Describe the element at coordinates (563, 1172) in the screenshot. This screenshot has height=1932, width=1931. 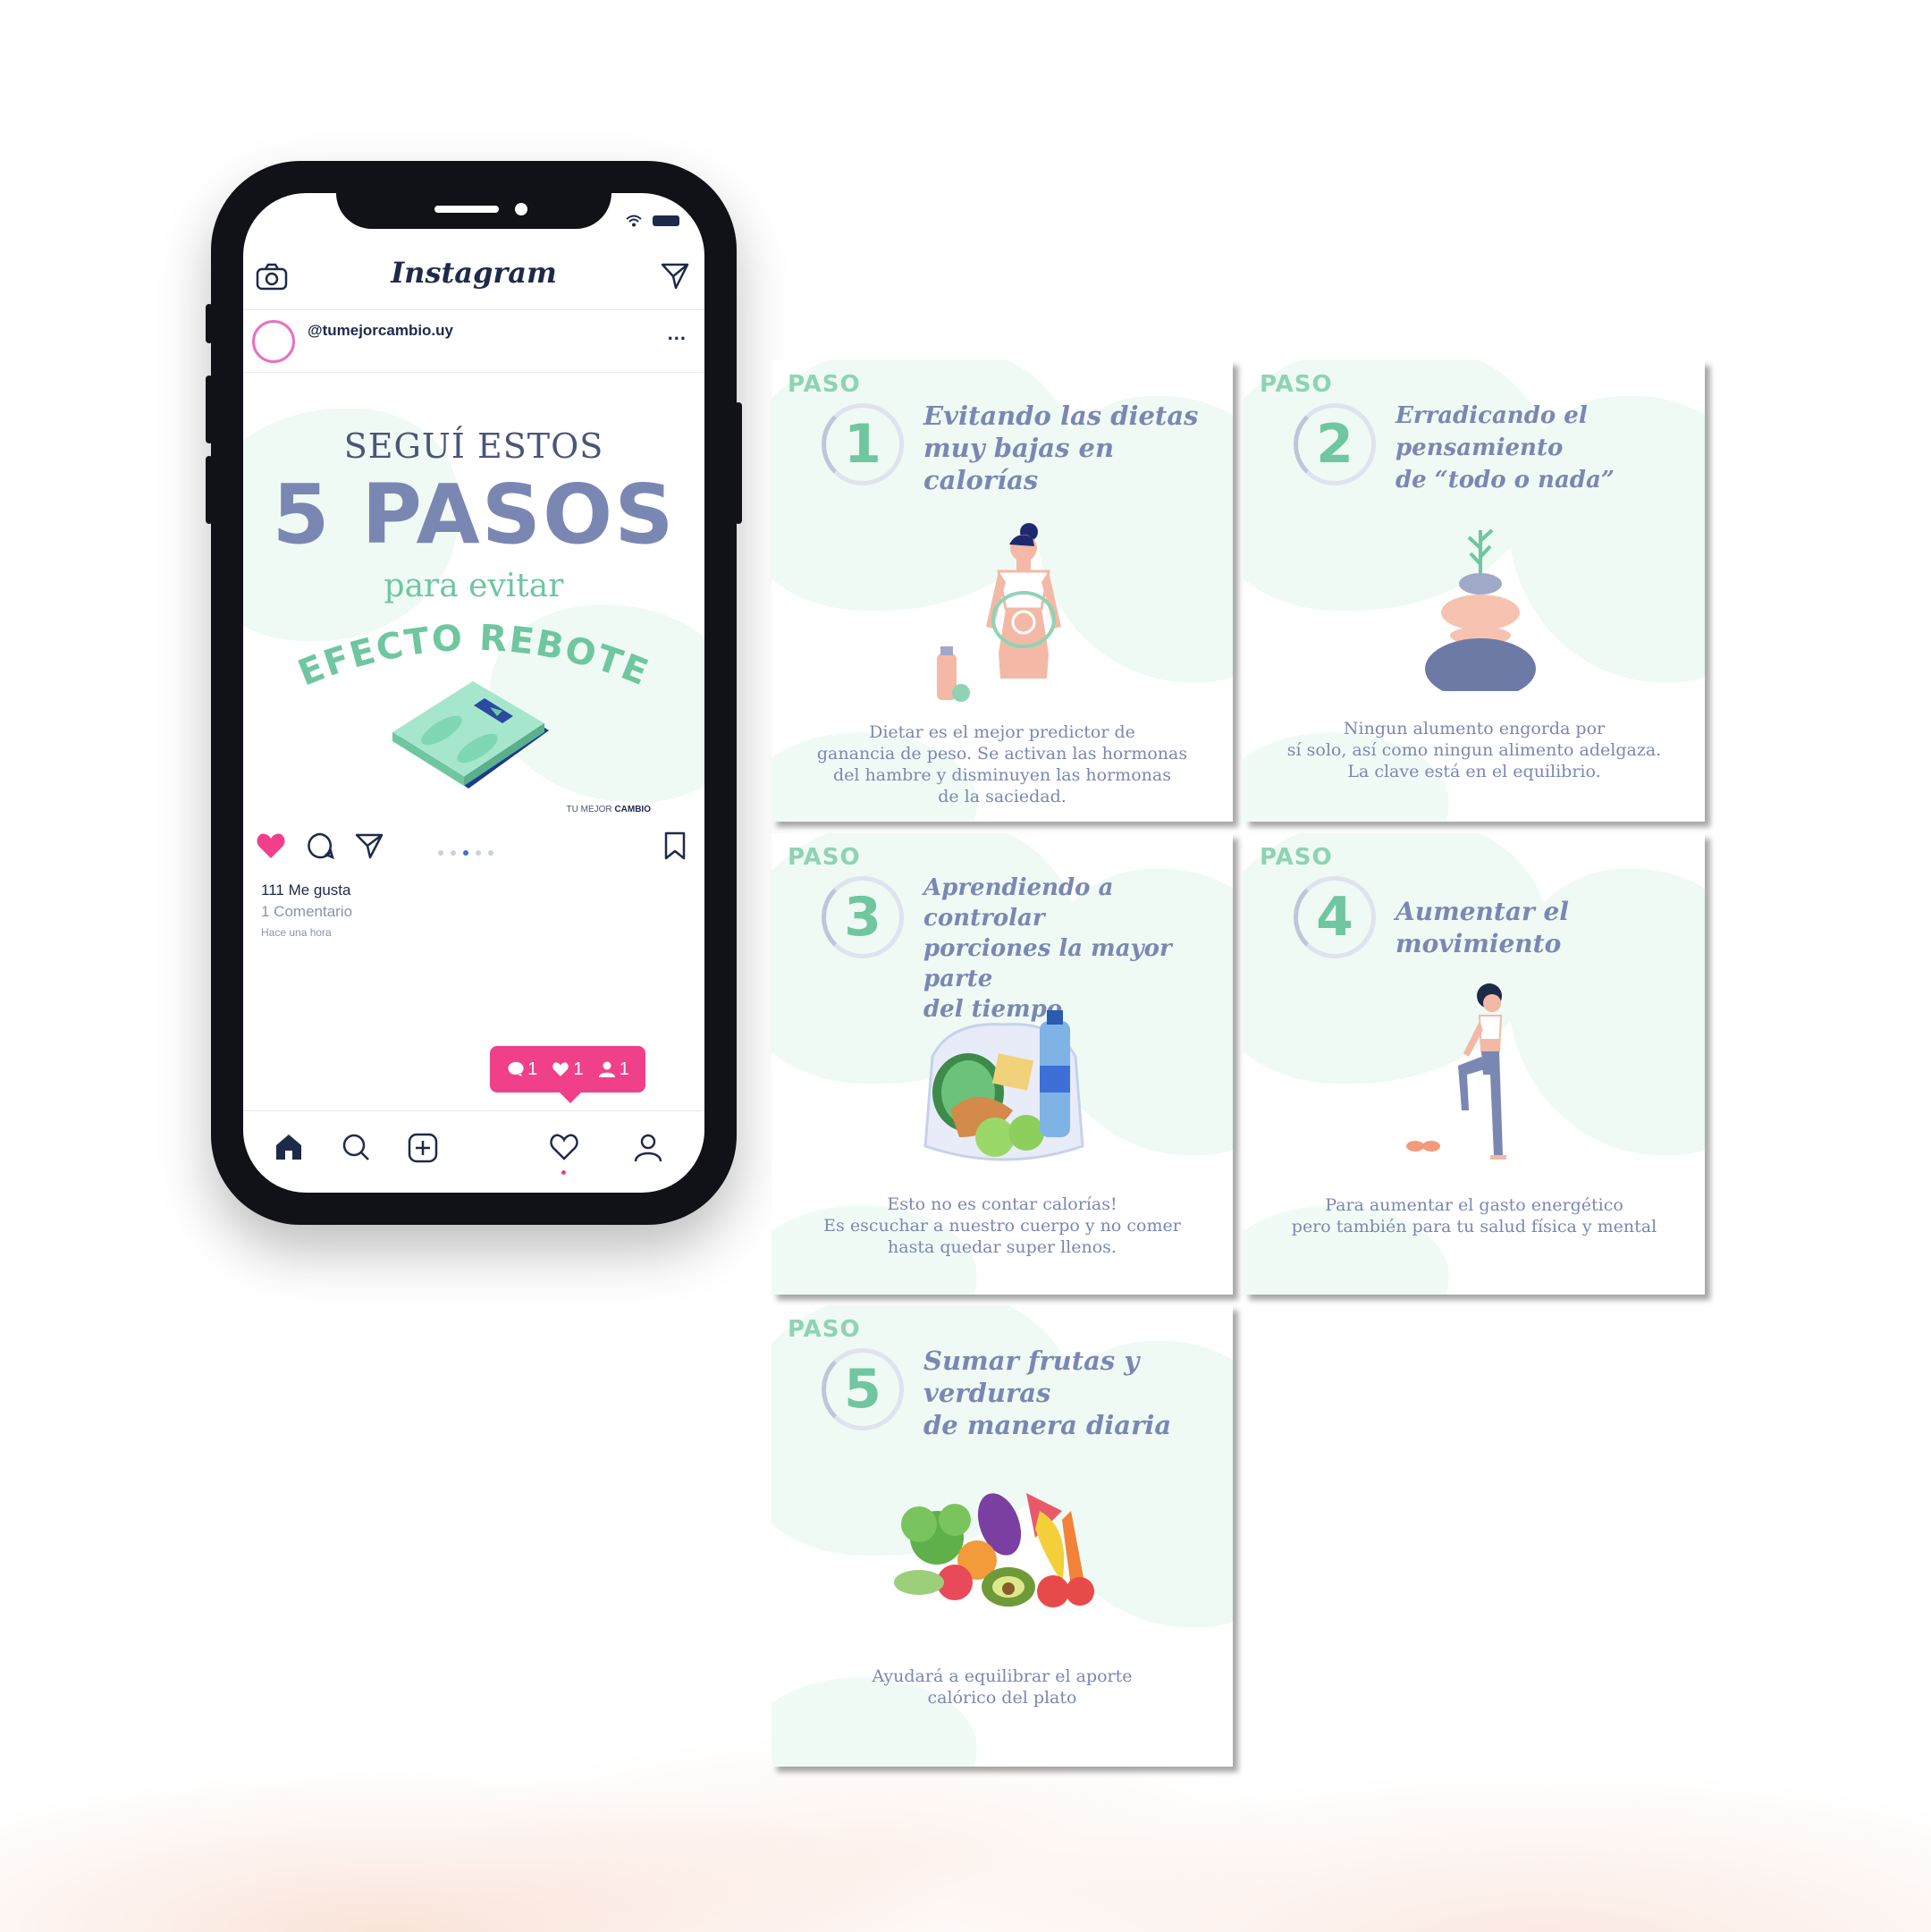
I see `activity-indicator-dot` at that location.